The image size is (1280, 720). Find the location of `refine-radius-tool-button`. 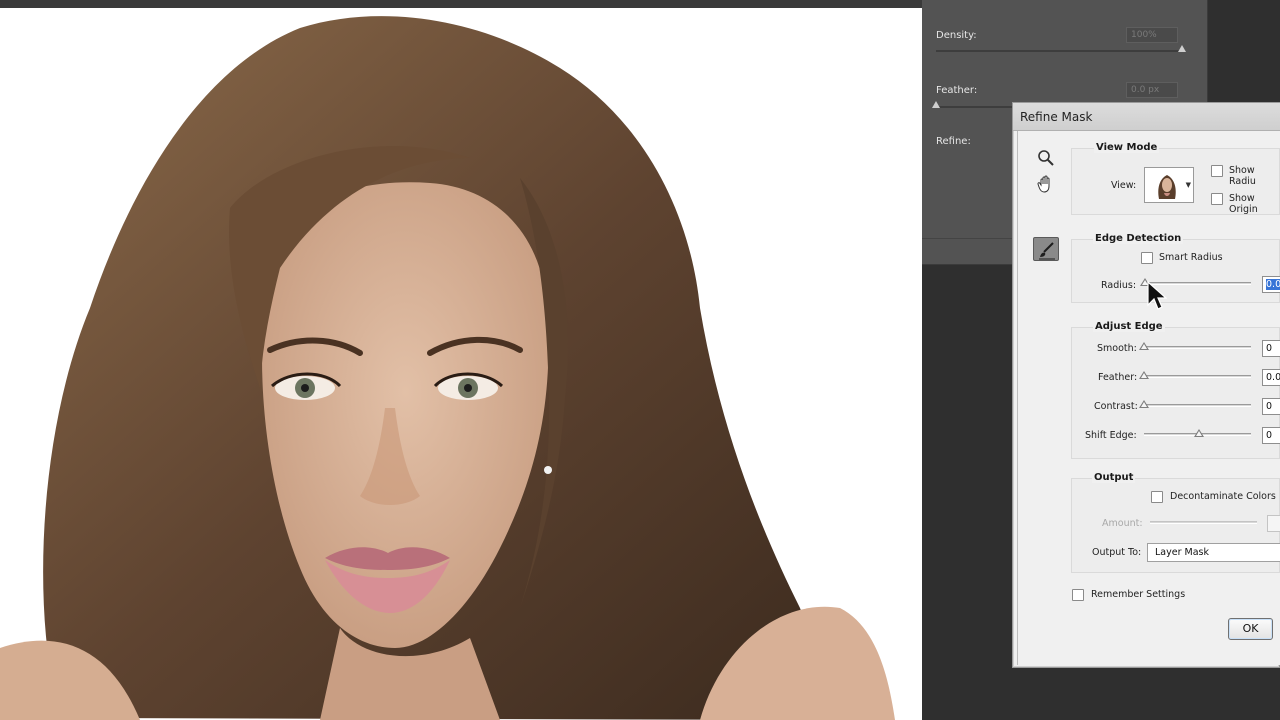

refine-radius-tool-button is located at coordinates (1046, 249).